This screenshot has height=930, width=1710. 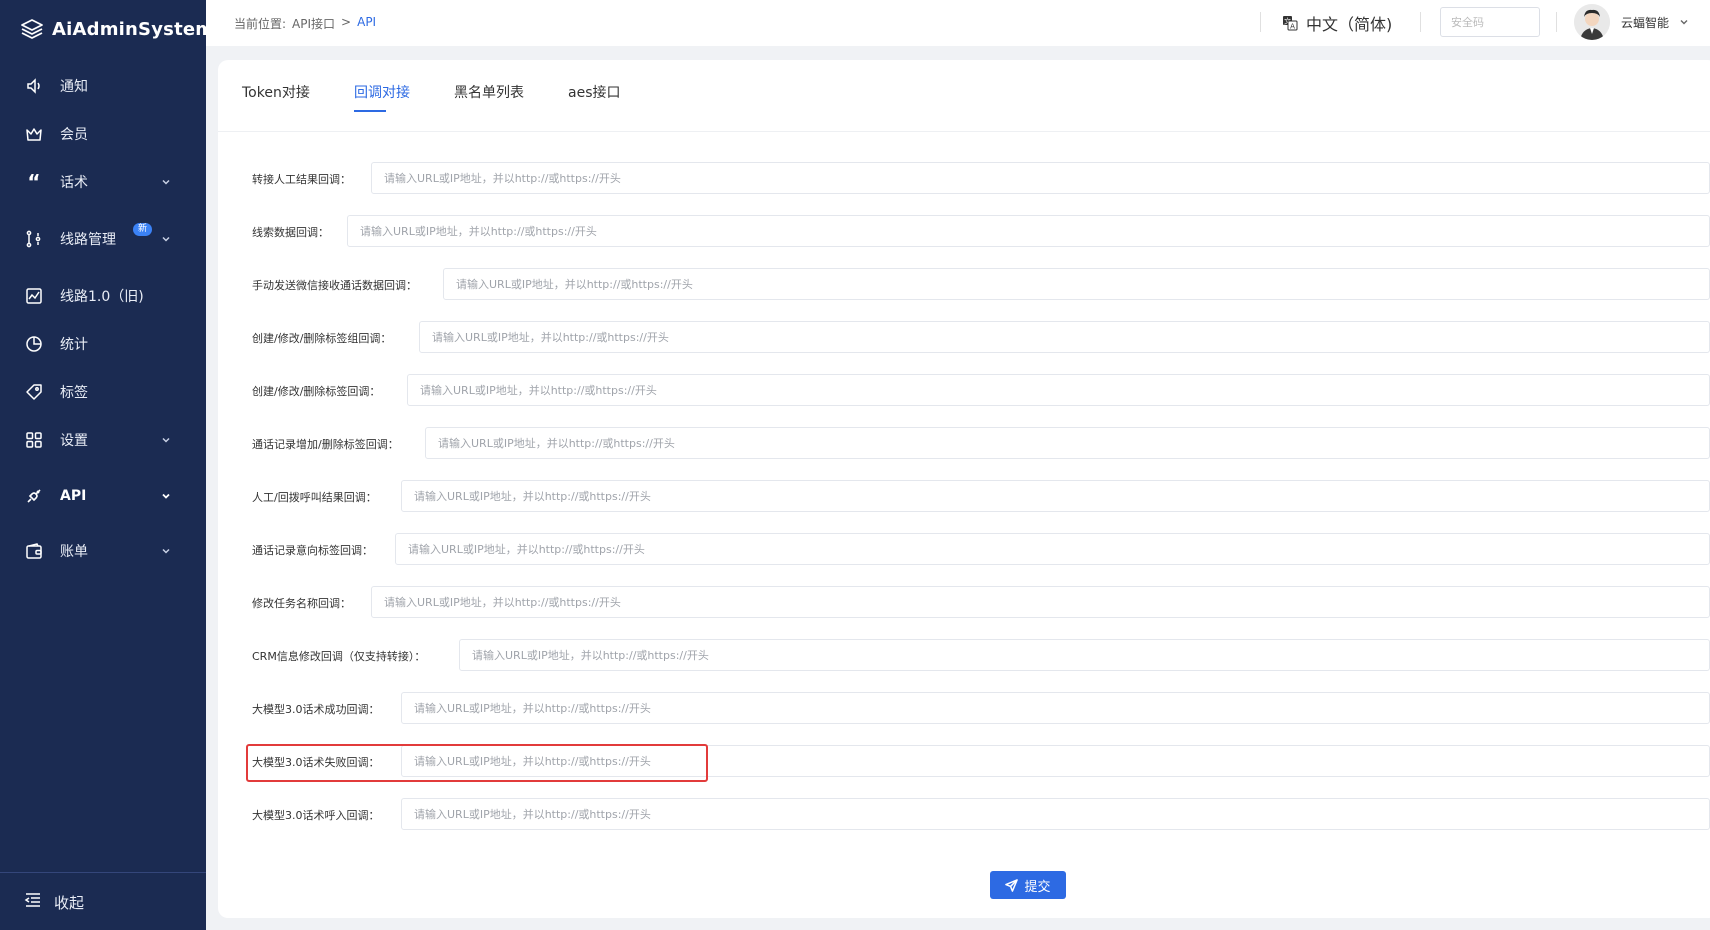 I want to click on llm-script-inbound-callback-input, so click(x=1055, y=814).